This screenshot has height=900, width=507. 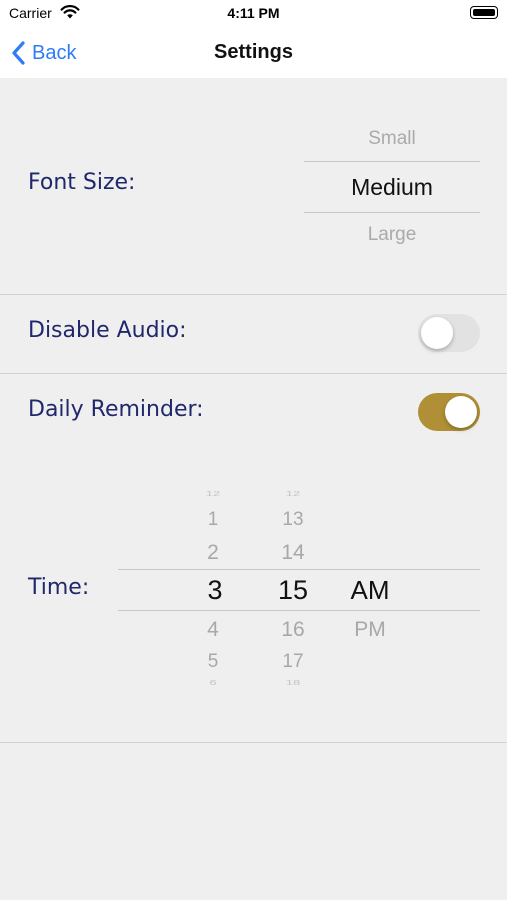 What do you see at coordinates (213, 493) in the screenshot?
I see `hour-option: 12` at bounding box center [213, 493].